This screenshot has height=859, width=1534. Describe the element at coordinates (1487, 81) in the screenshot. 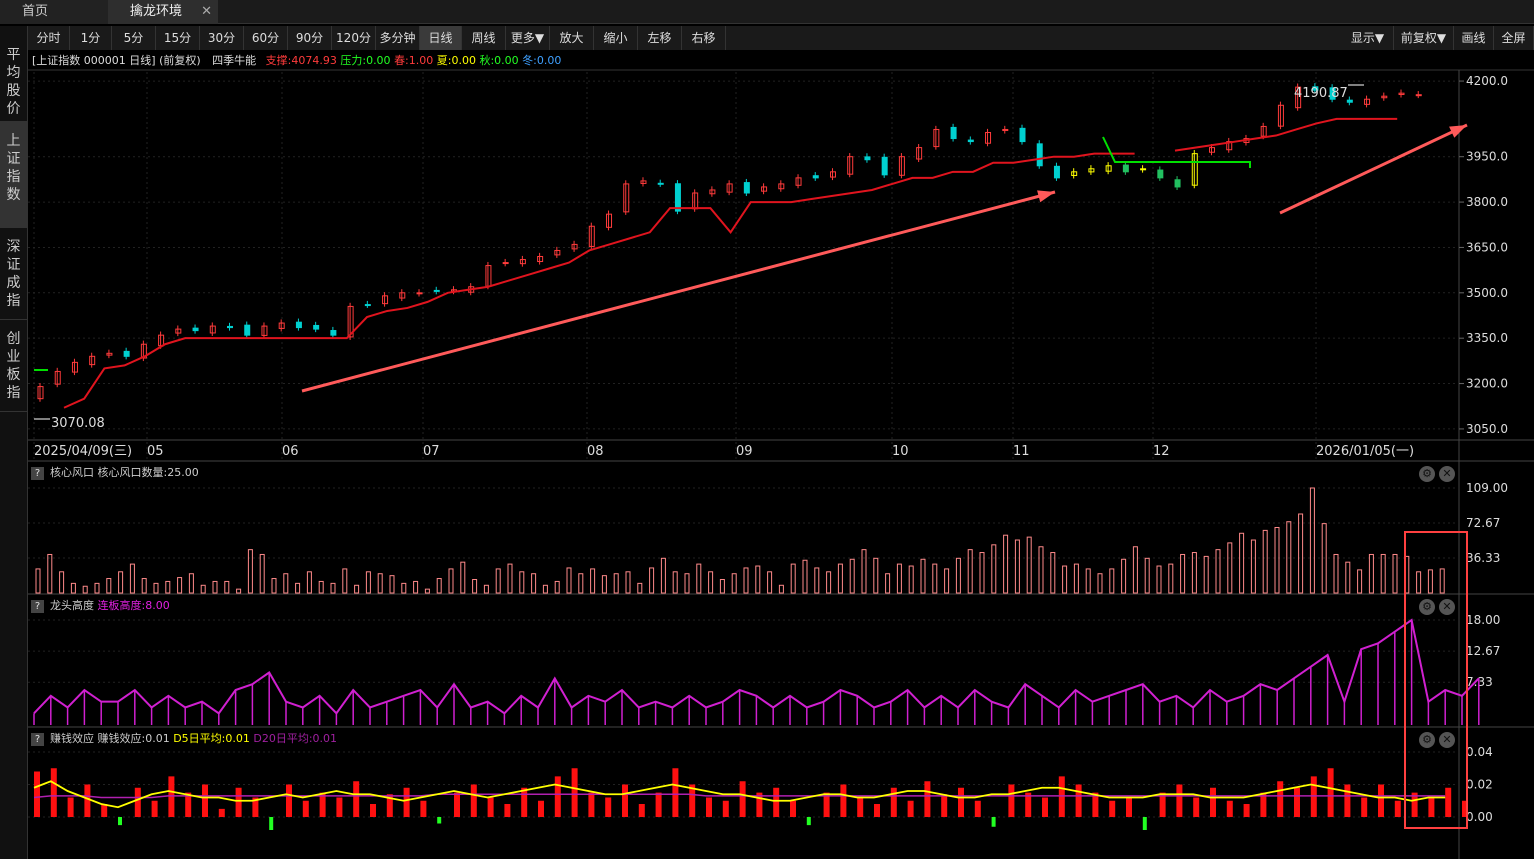

I see `y-tick-label: 4200.0` at that location.